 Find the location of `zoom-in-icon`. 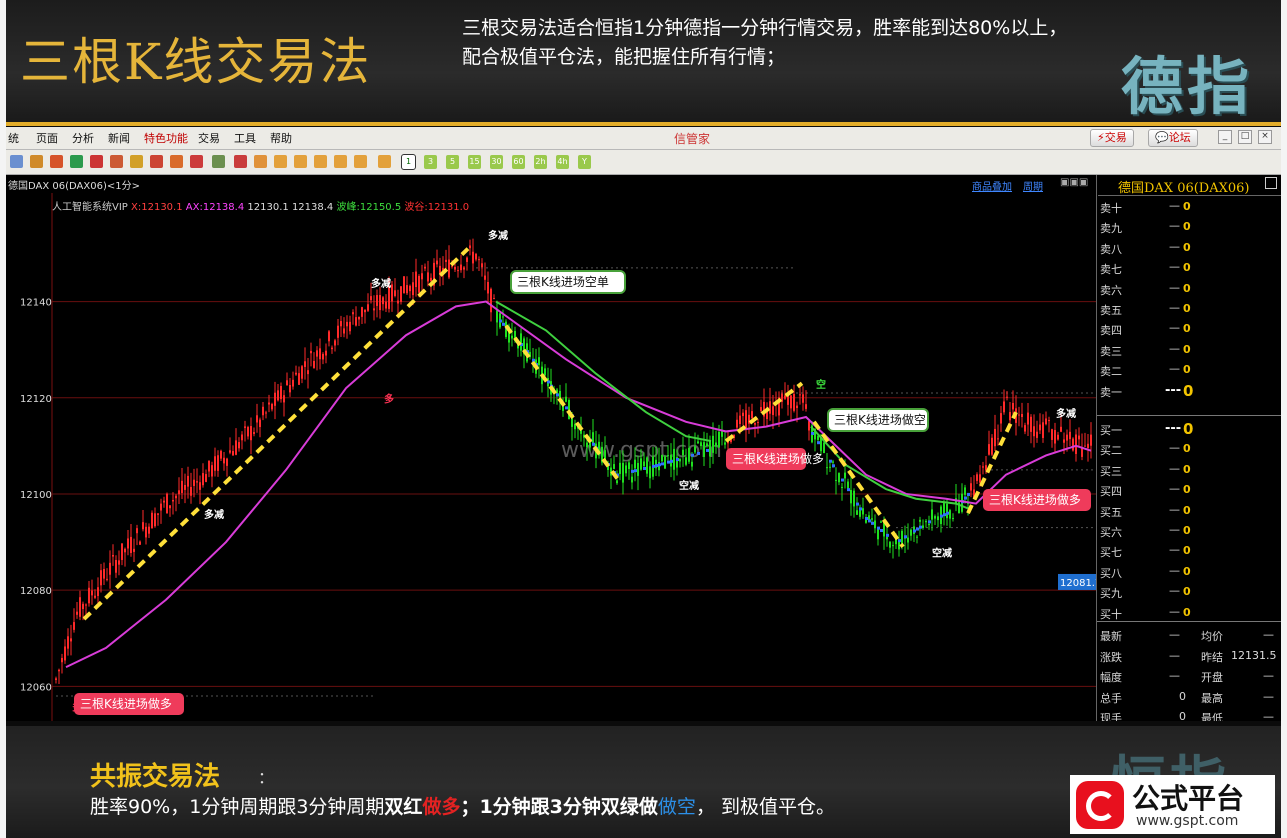

zoom-in-icon is located at coordinates (96, 161).